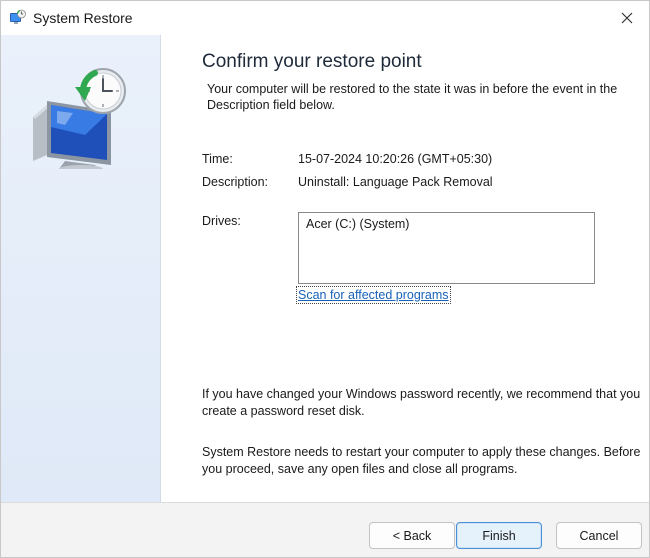 The image size is (650, 558). I want to click on window-title: System Restore, so click(83, 18).